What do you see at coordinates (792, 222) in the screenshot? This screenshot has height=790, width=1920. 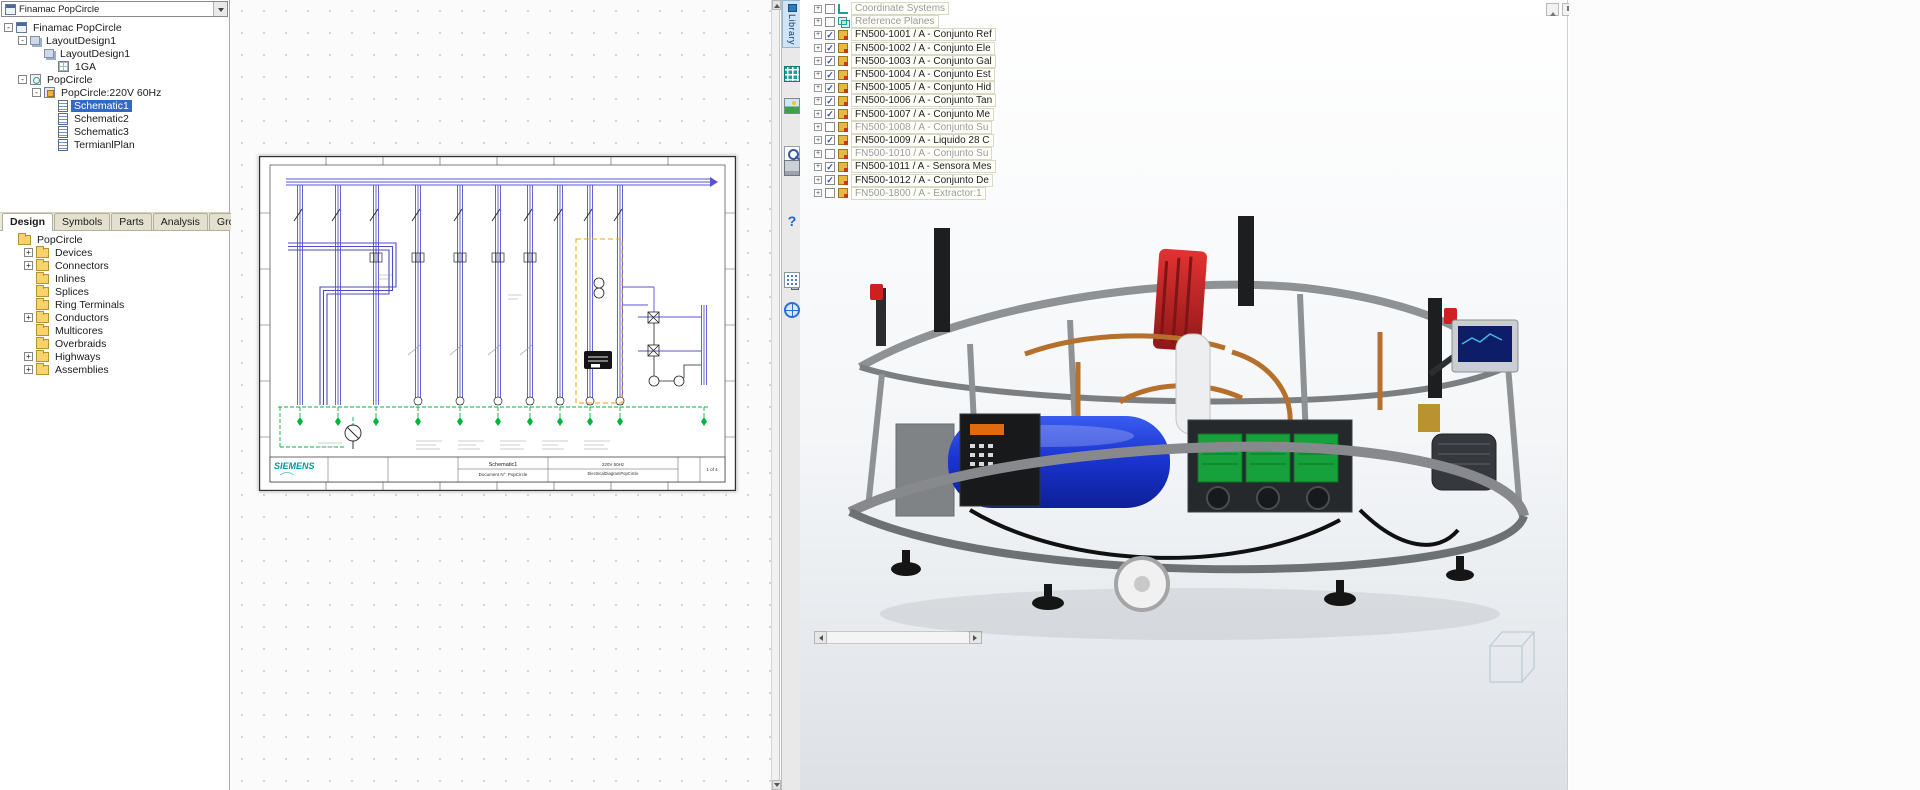 I see `help-icon` at bounding box center [792, 222].